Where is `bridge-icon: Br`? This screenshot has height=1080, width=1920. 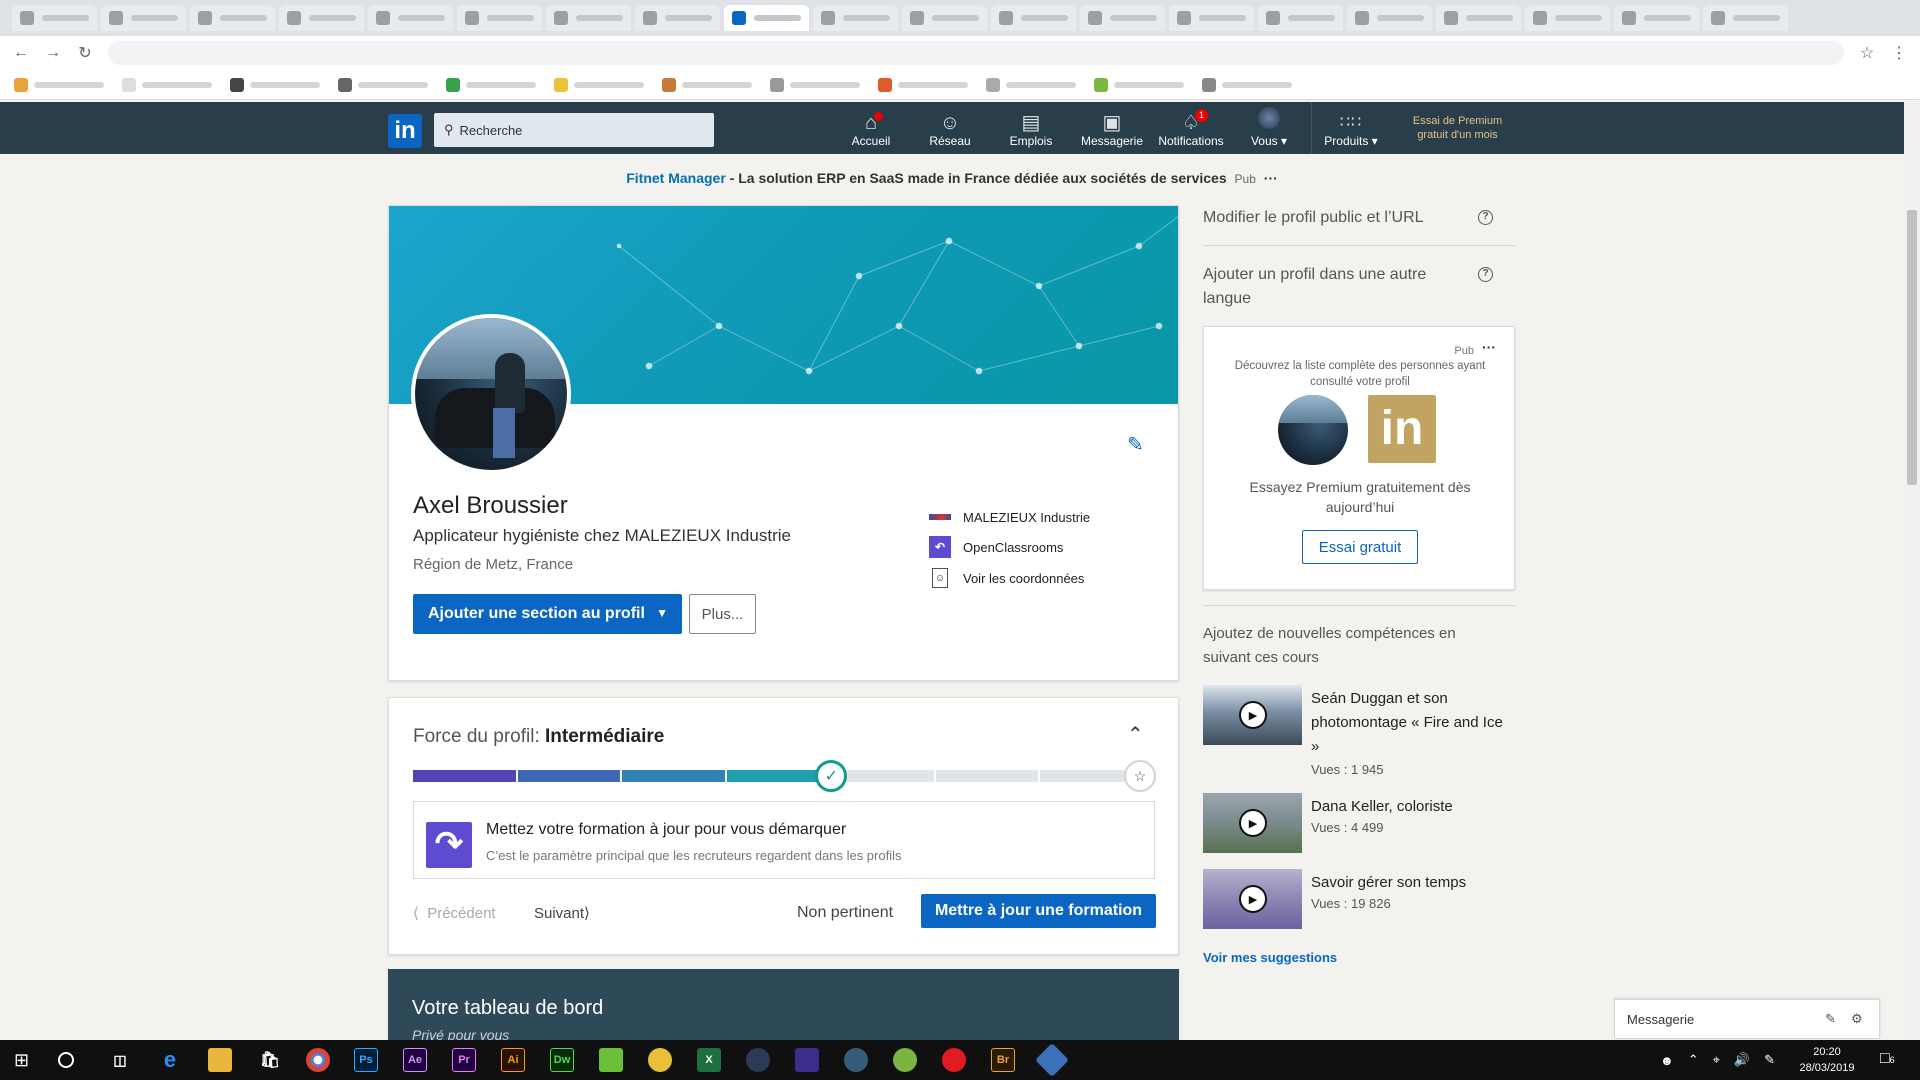 bridge-icon: Br is located at coordinates (1003, 1060).